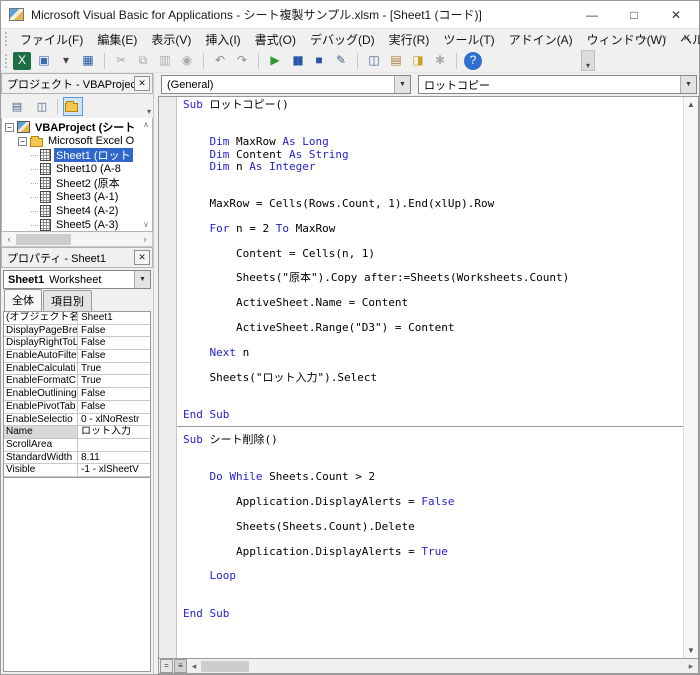 The height and width of the screenshot is (675, 700). Describe the element at coordinates (149, 111) in the screenshot. I see `project-toolbar-options-button: ▾` at that location.